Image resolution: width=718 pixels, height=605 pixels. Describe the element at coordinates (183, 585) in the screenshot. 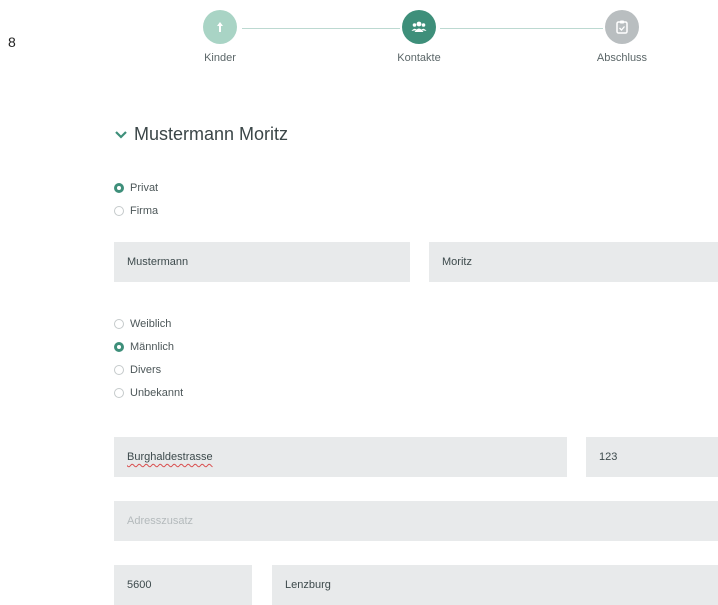

I see `zip-input: 5600` at that location.